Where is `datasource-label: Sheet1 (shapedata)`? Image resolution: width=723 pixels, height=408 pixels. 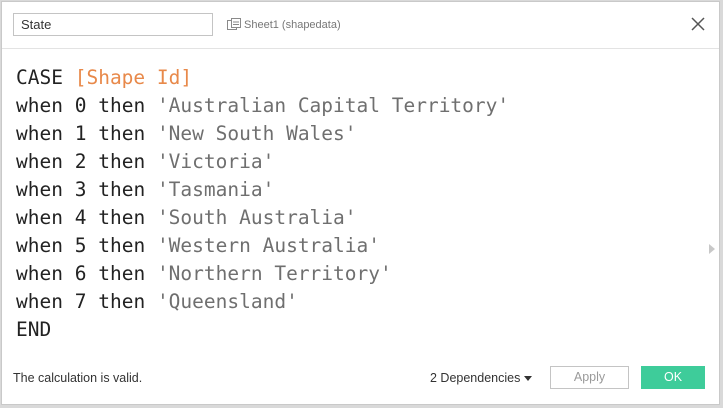
datasource-label: Sheet1 (shapedata) is located at coordinates (283, 25).